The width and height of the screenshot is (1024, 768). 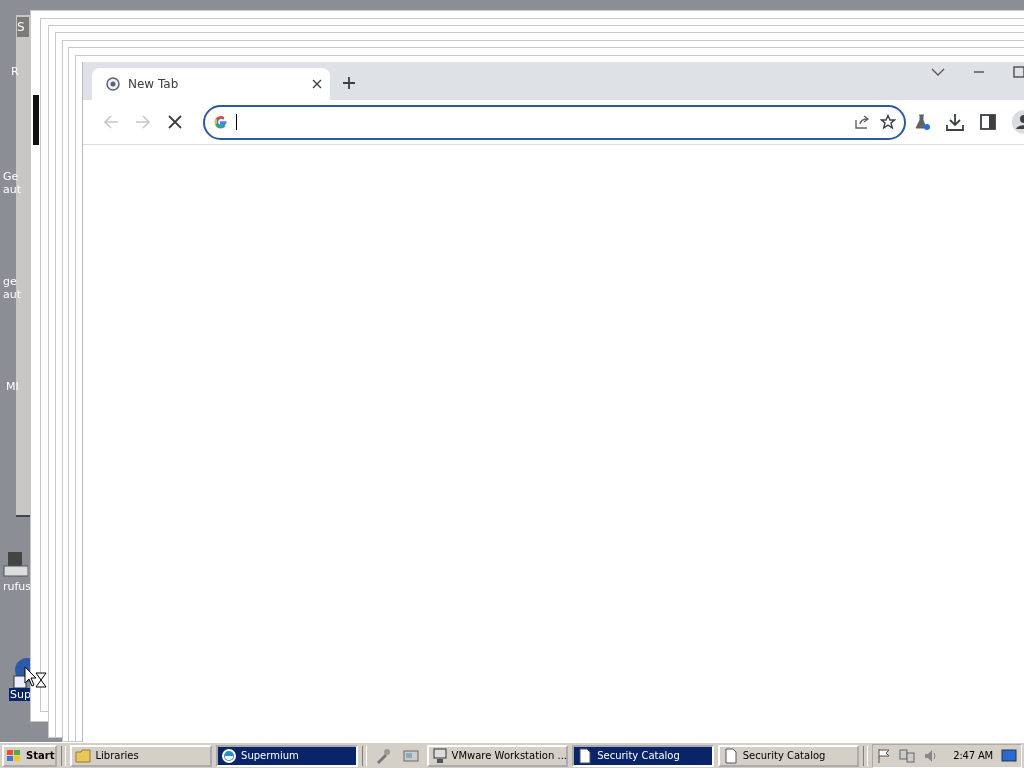 What do you see at coordinates (973, 755) in the screenshot?
I see `clock: 2:47 AM` at bounding box center [973, 755].